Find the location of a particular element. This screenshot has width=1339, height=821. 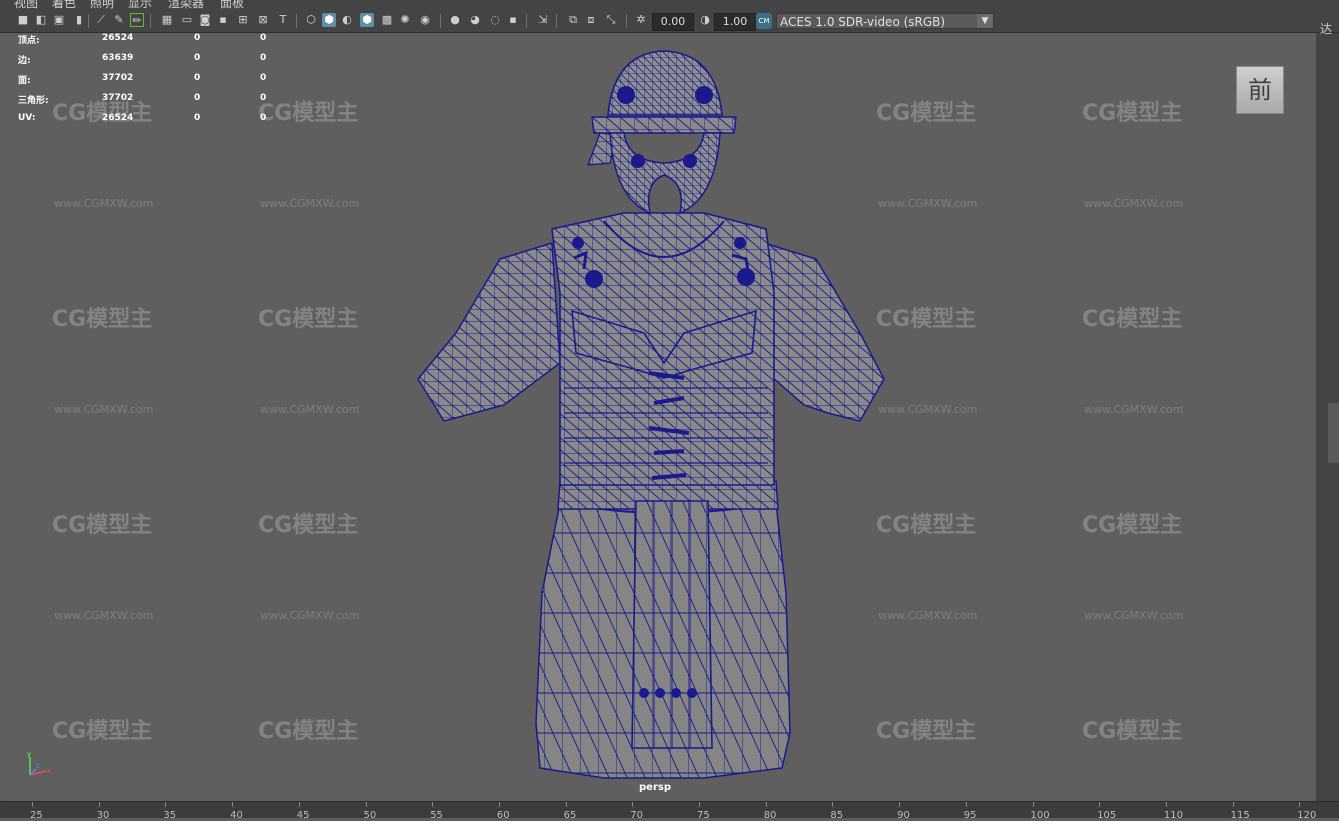

timeline-tick-label: 100 is located at coordinates (1040, 815).